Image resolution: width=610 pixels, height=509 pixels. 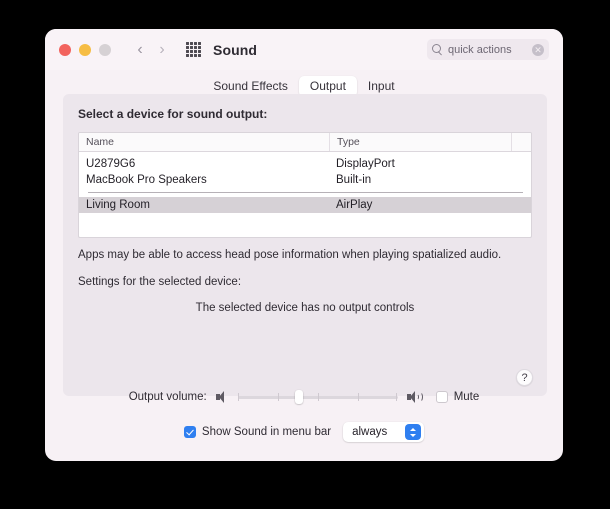 What do you see at coordinates (189, 432) in the screenshot?
I see `show-sound-in-menu-bar-checkbox` at bounding box center [189, 432].